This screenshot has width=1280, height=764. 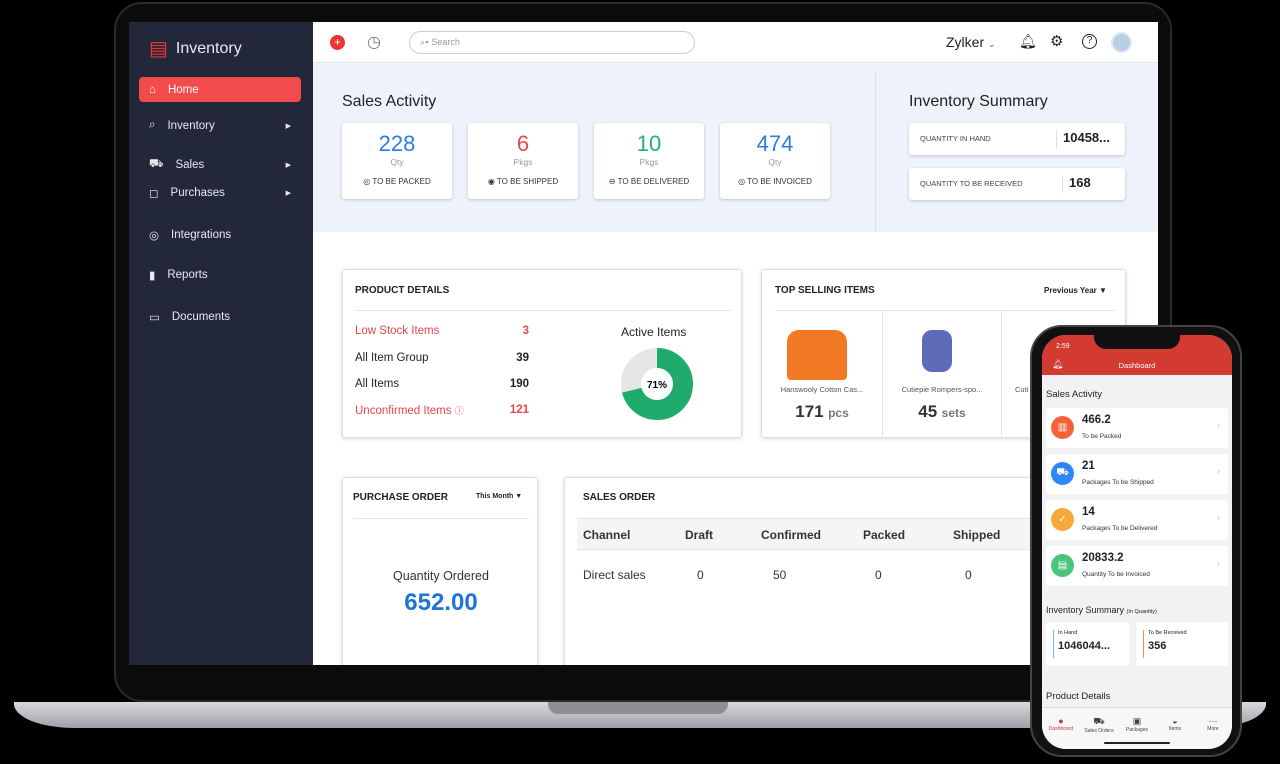 I want to click on card-label: TO BE DELIVERED, so click(x=653, y=181).